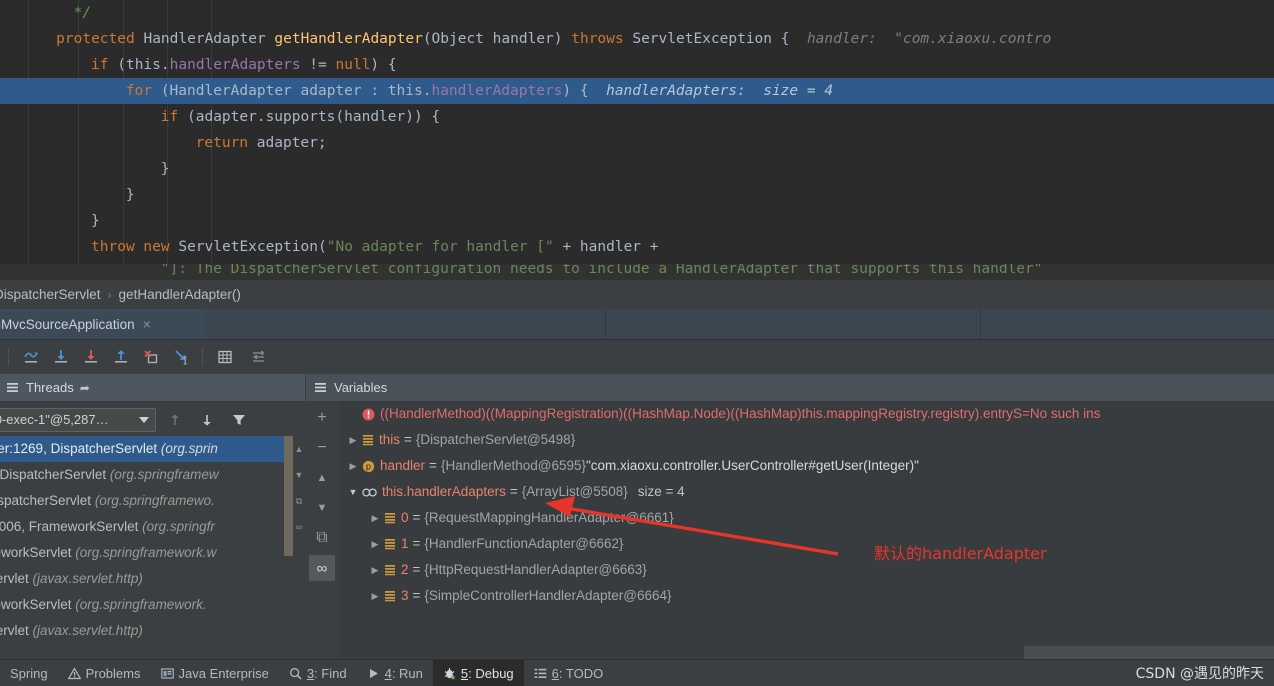 This screenshot has width=1274, height=686. I want to click on stack-frame-package: (org.springframew, so click(164, 474).